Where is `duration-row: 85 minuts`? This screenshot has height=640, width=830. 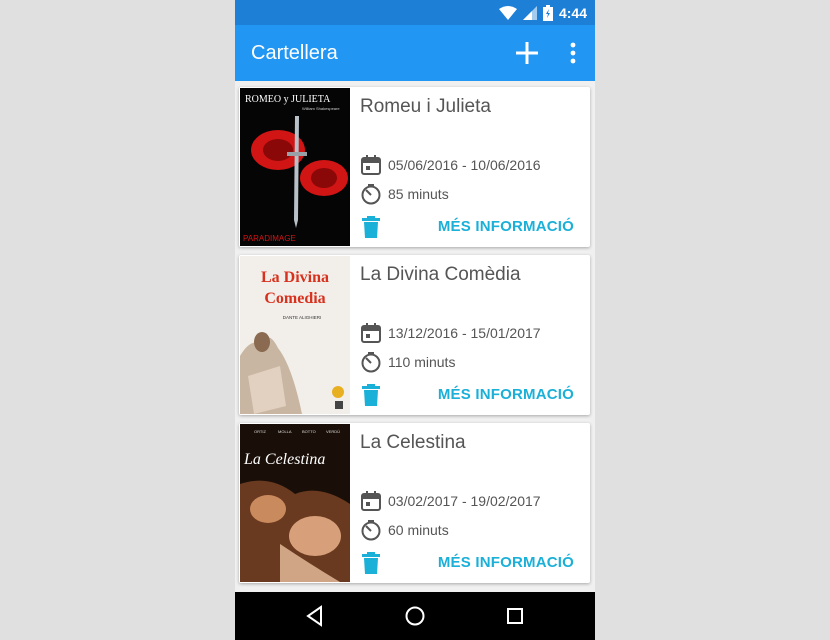
duration-row: 85 minuts is located at coordinates (404, 194).